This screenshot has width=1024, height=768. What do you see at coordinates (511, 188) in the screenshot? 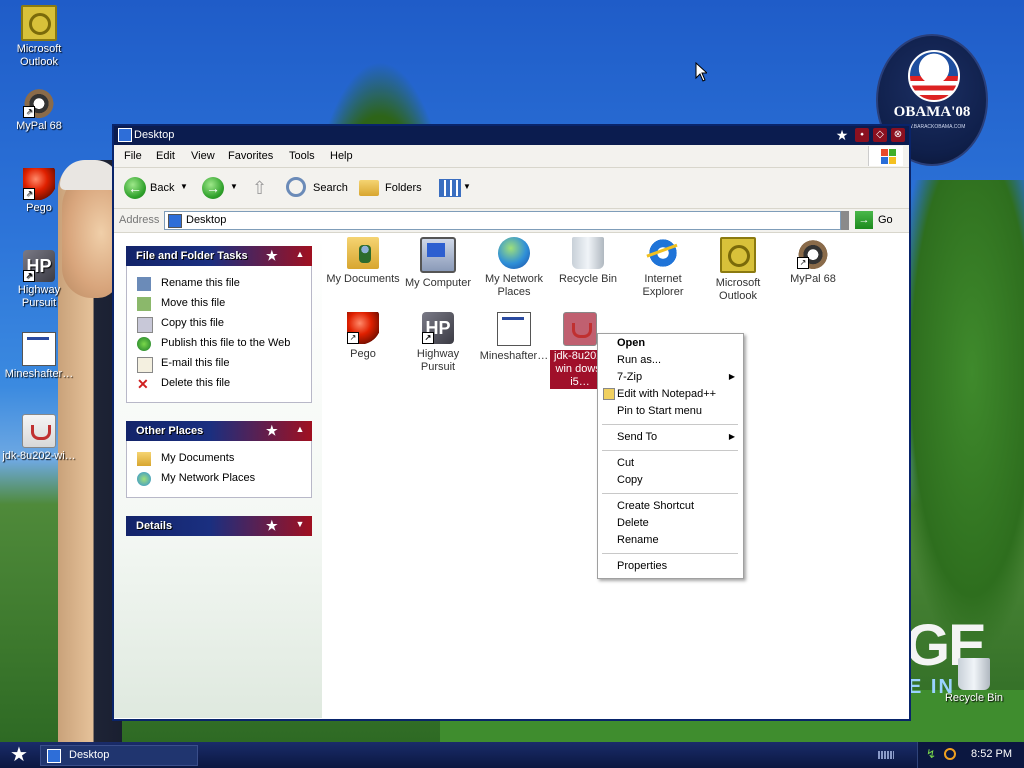
I see `toolbar: ← Back ▼ → ▼ ⇧ Search Folders ▼` at bounding box center [511, 188].